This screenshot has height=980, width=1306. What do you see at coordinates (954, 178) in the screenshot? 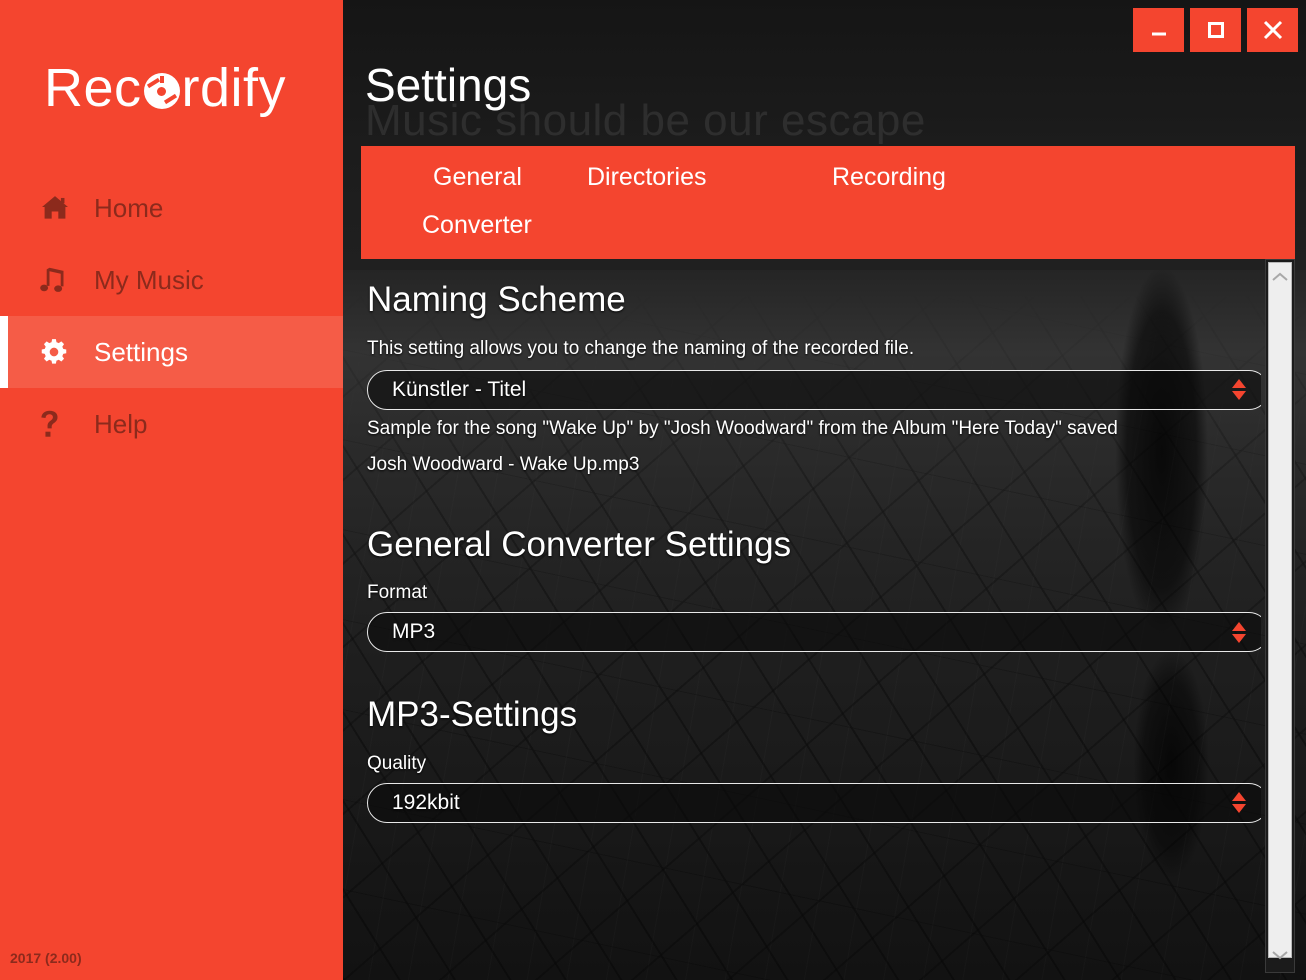
I see `tab-recording: Recording` at bounding box center [954, 178].